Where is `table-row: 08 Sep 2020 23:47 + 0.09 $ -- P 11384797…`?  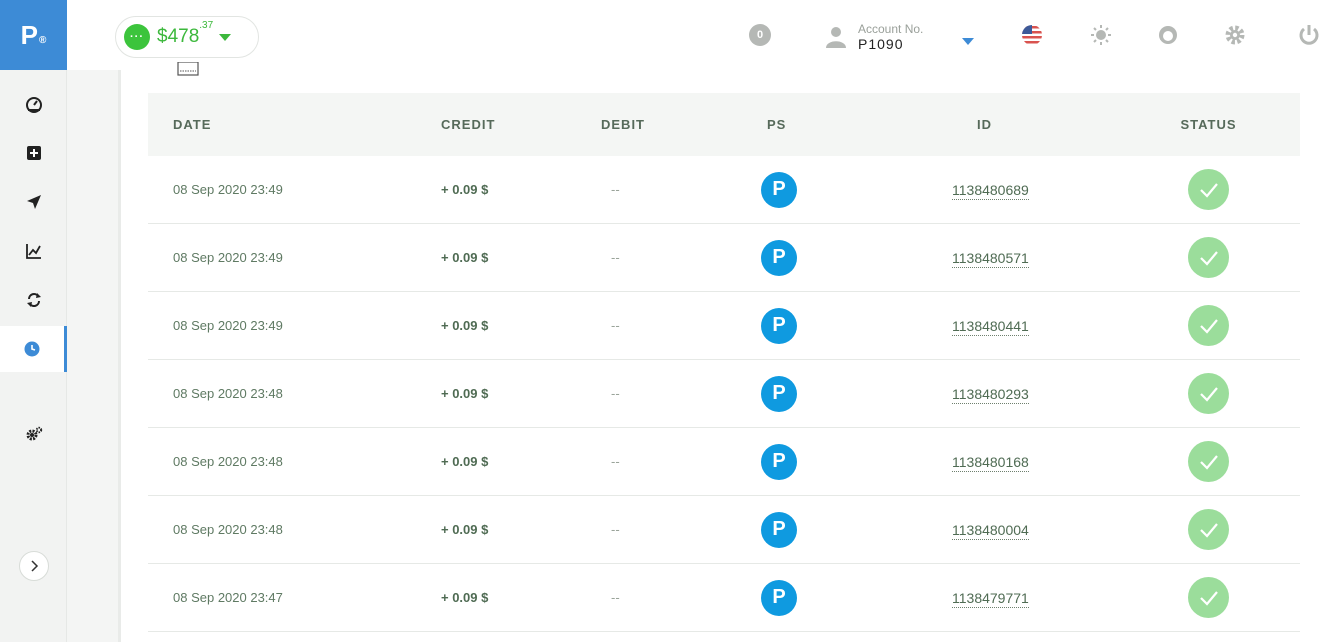
table-row: 08 Sep 2020 23:47 + 0.09 $ -- P 11384797… is located at coordinates (724, 598).